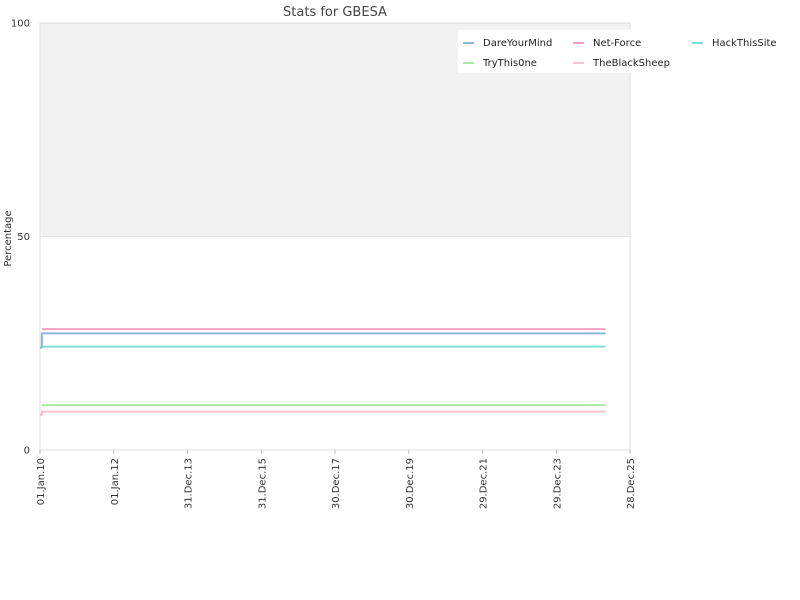 This screenshot has height=600, width=800. I want to click on y-axis-label: Percentage, so click(8, 238).